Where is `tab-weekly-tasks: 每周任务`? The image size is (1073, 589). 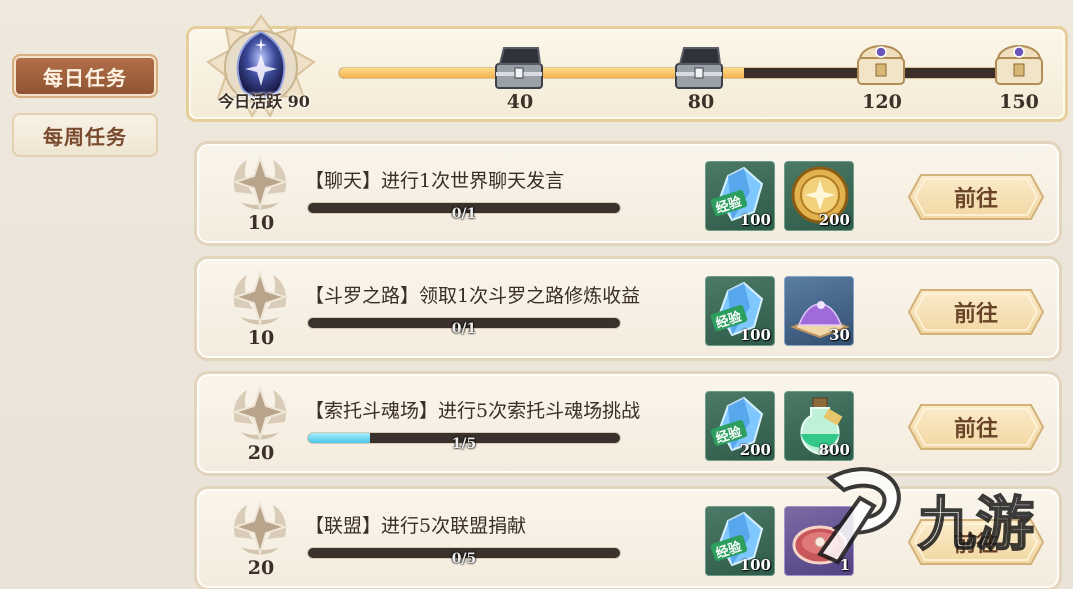
tab-weekly-tasks: 每周任务 is located at coordinates (85, 135).